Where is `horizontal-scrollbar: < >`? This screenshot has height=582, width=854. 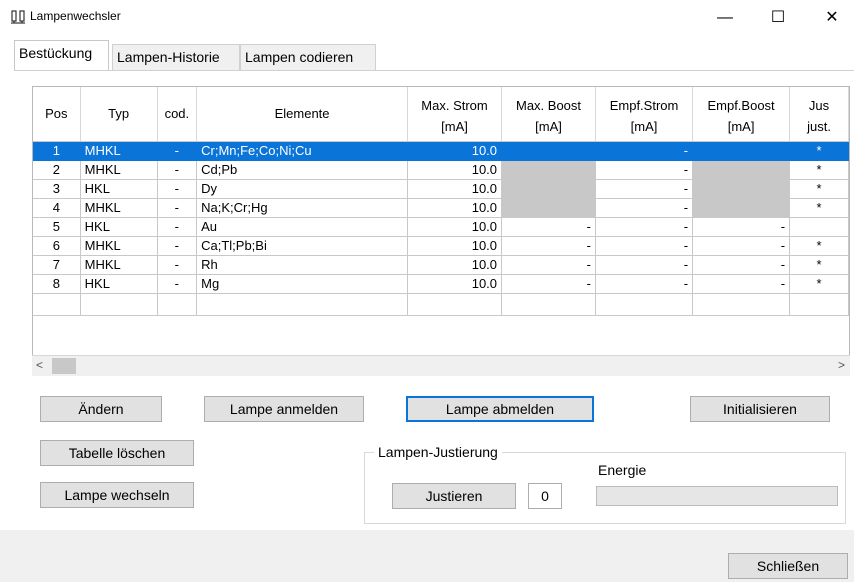
horizontal-scrollbar: < > is located at coordinates (441, 365).